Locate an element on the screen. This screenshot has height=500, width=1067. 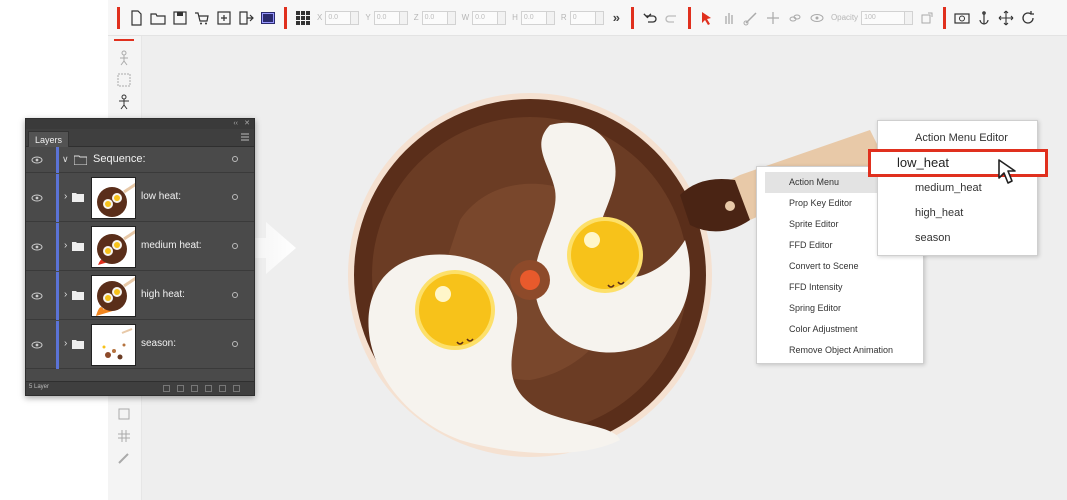
collapse-icon: ‹‹ is located at coordinates (235, 124).